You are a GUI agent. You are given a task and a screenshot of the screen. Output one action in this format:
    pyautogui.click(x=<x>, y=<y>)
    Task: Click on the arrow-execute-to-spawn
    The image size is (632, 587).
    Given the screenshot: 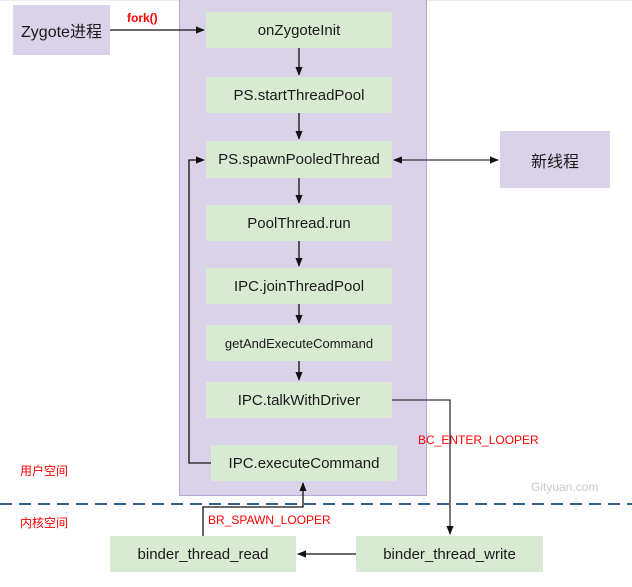 What is the action you would take?
    pyautogui.click(x=199, y=310)
    